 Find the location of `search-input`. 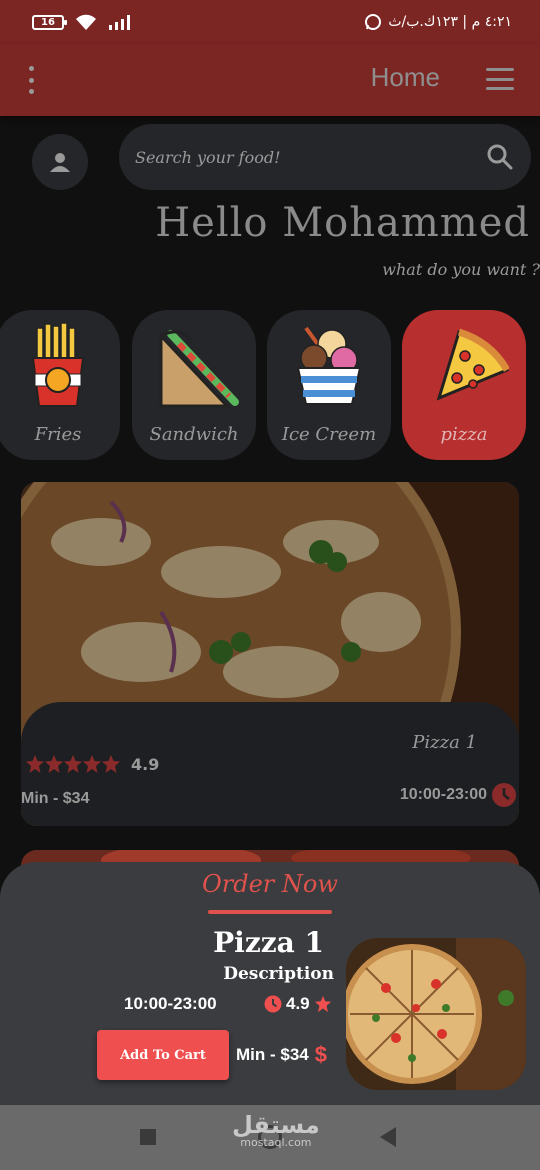

search-input is located at coordinates (310, 157).